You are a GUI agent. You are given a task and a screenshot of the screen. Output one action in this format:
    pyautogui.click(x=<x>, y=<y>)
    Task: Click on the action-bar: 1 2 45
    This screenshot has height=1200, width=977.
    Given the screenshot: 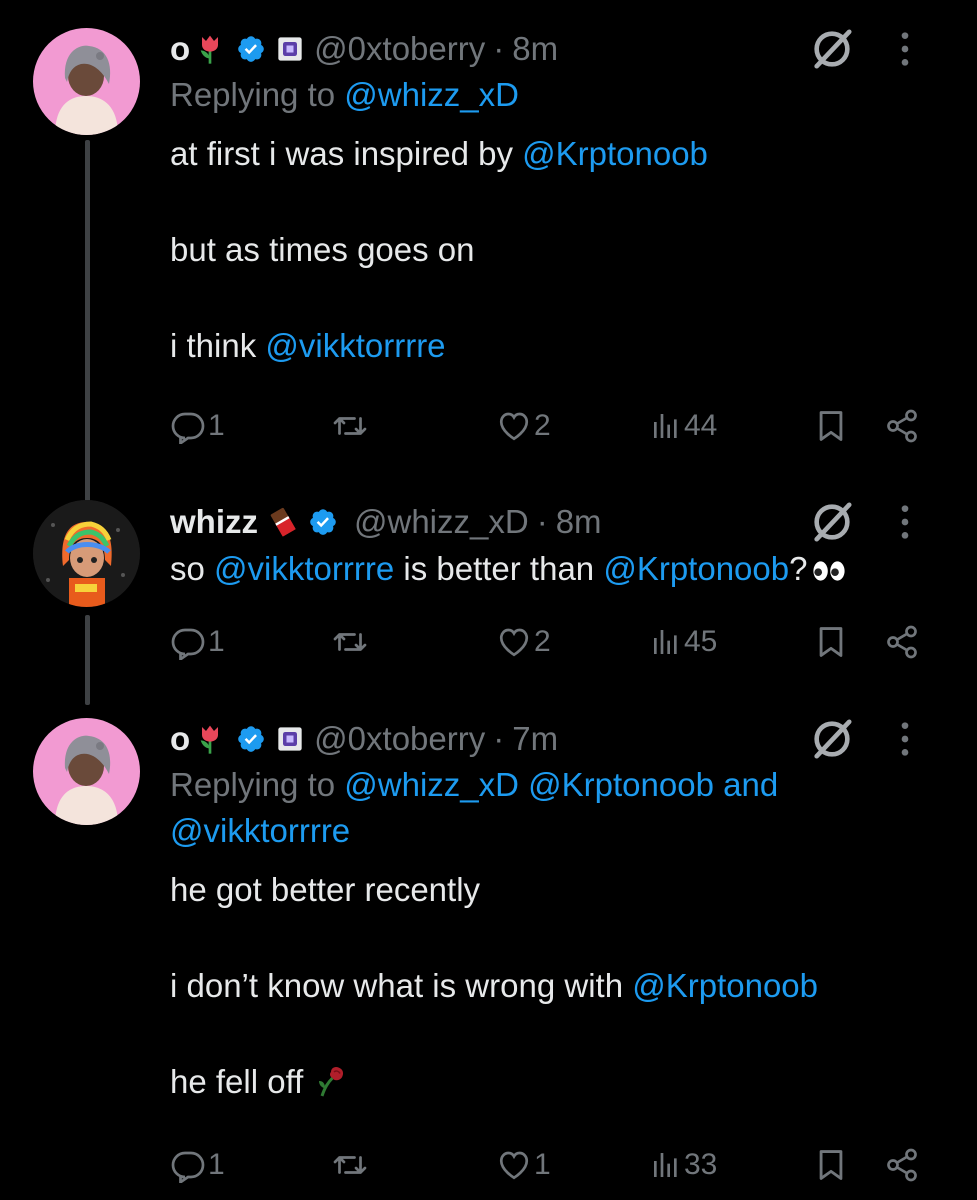 What is the action you would take?
    pyautogui.click(x=550, y=642)
    